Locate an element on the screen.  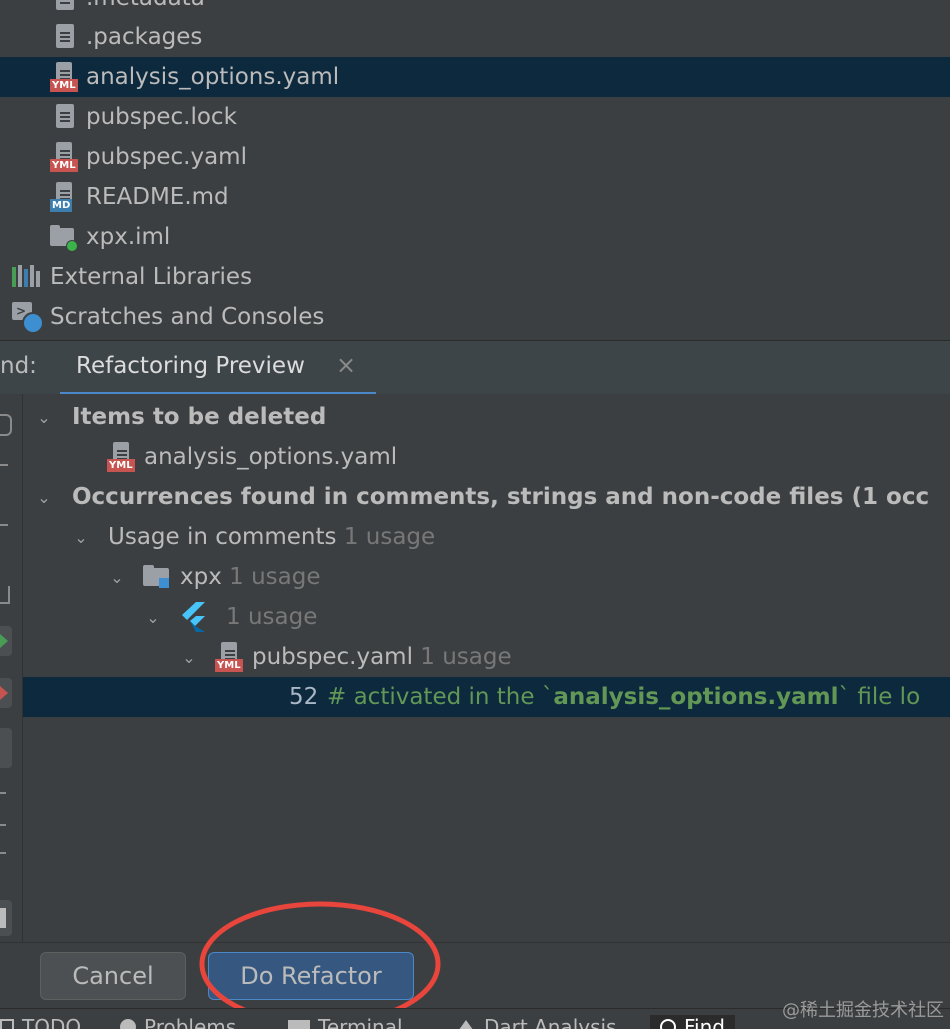
export-button is located at coordinates (6, 748).